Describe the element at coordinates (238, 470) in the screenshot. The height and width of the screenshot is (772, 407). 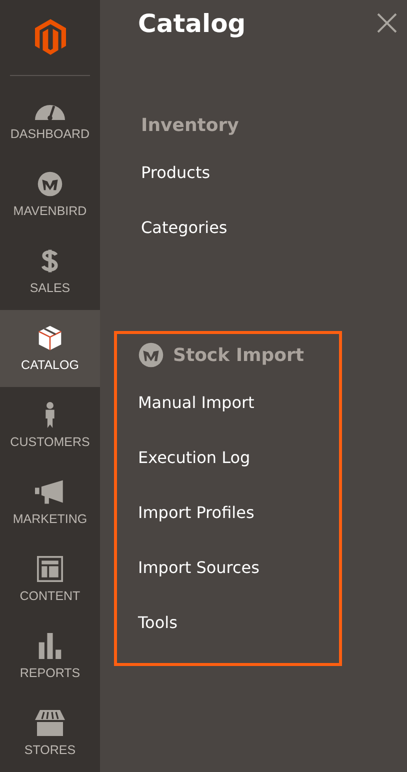
I see `menu-link: Execution Log` at that location.